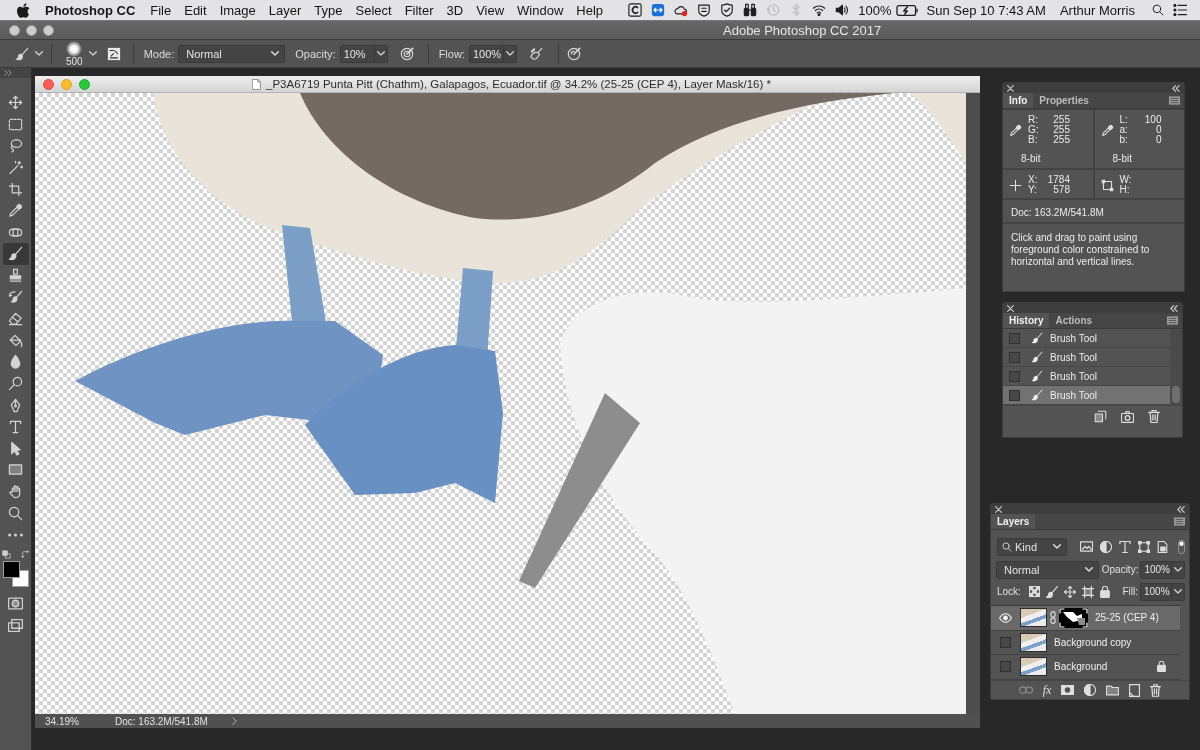 The image size is (1200, 750). I want to click on bit-depth: 8-bit, so click(1031, 158).